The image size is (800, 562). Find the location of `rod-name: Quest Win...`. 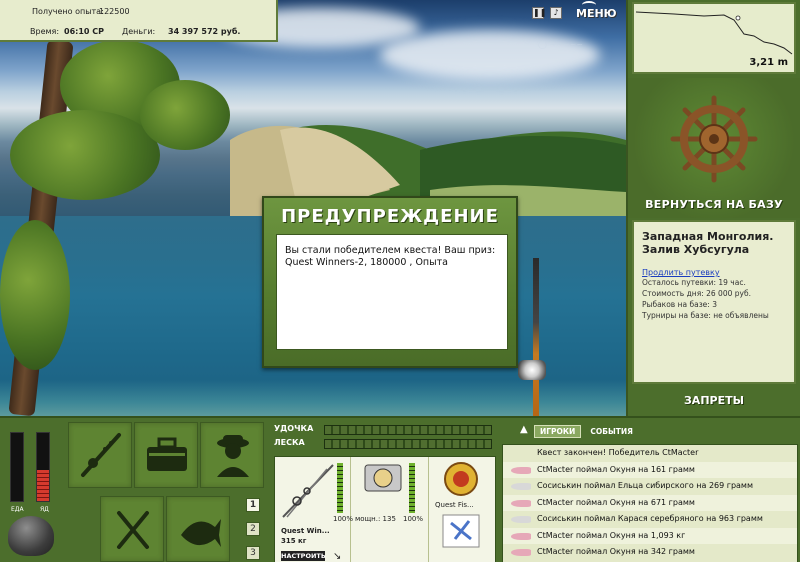

rod-name: Quest Win... is located at coordinates (305, 531).